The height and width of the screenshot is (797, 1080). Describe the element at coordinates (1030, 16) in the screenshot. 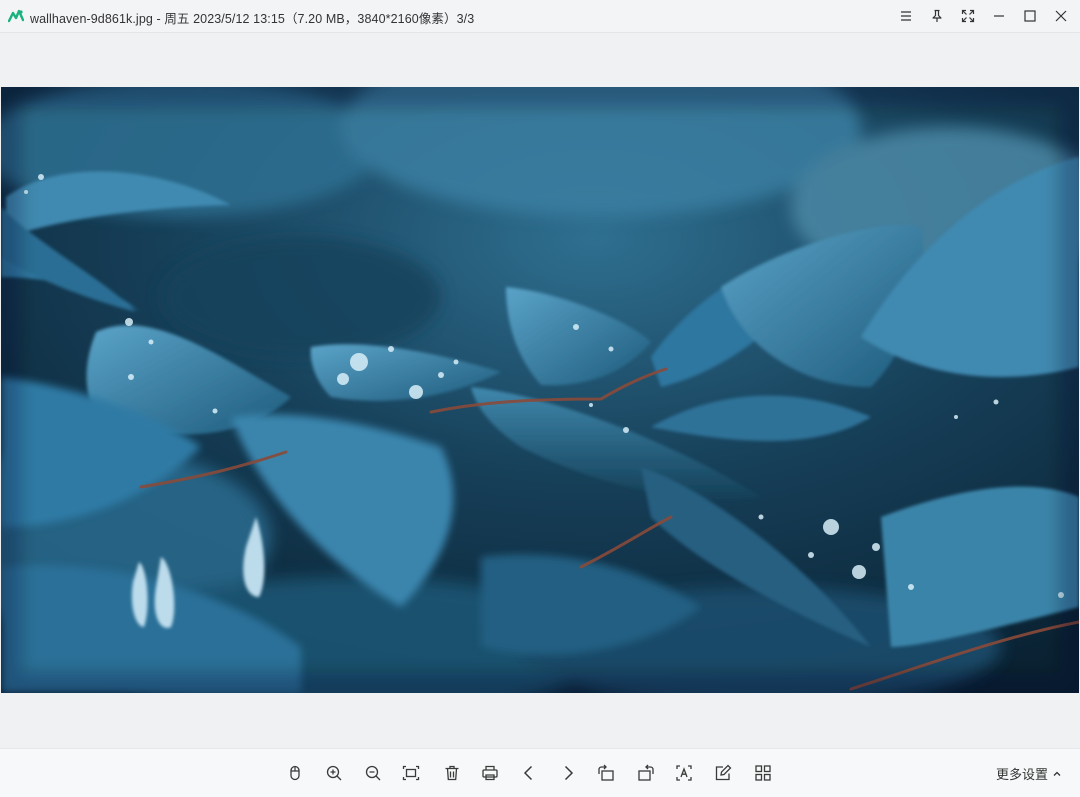

I see `maximize-icon` at that location.